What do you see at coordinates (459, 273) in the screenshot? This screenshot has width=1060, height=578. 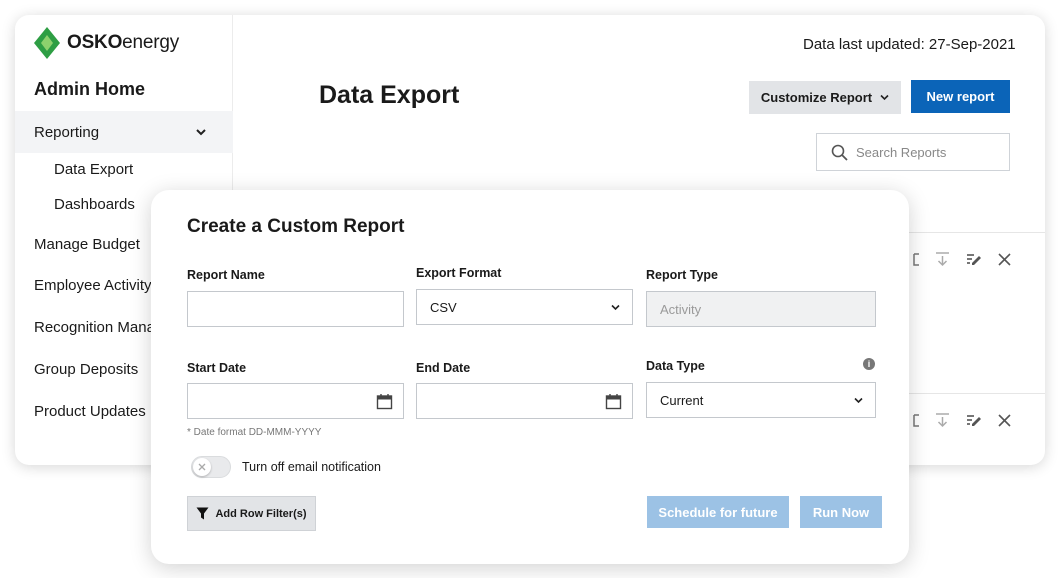 I see `export-format-label: Export Format` at bounding box center [459, 273].